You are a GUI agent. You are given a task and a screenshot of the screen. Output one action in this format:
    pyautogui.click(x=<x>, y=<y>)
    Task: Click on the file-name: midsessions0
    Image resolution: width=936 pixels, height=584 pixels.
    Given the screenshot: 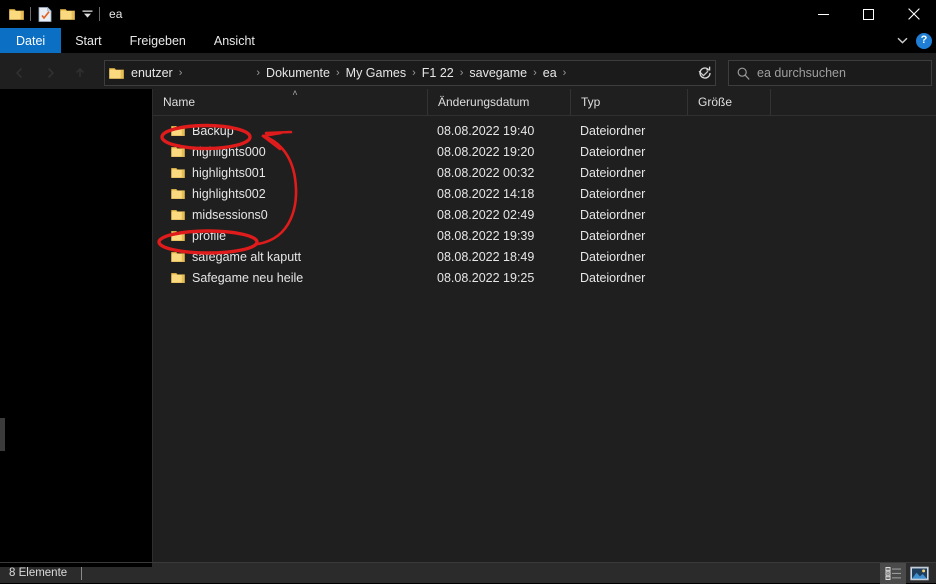 What is the action you would take?
    pyautogui.click(x=230, y=214)
    